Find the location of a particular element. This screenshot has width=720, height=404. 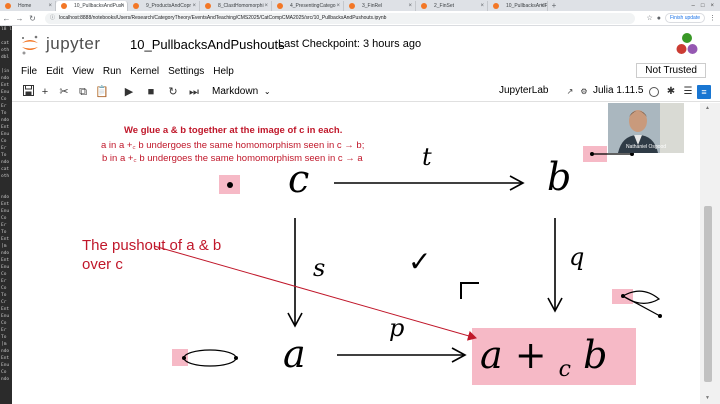

kernel-language: Julia 1.11.5 is located at coordinates (618, 90).